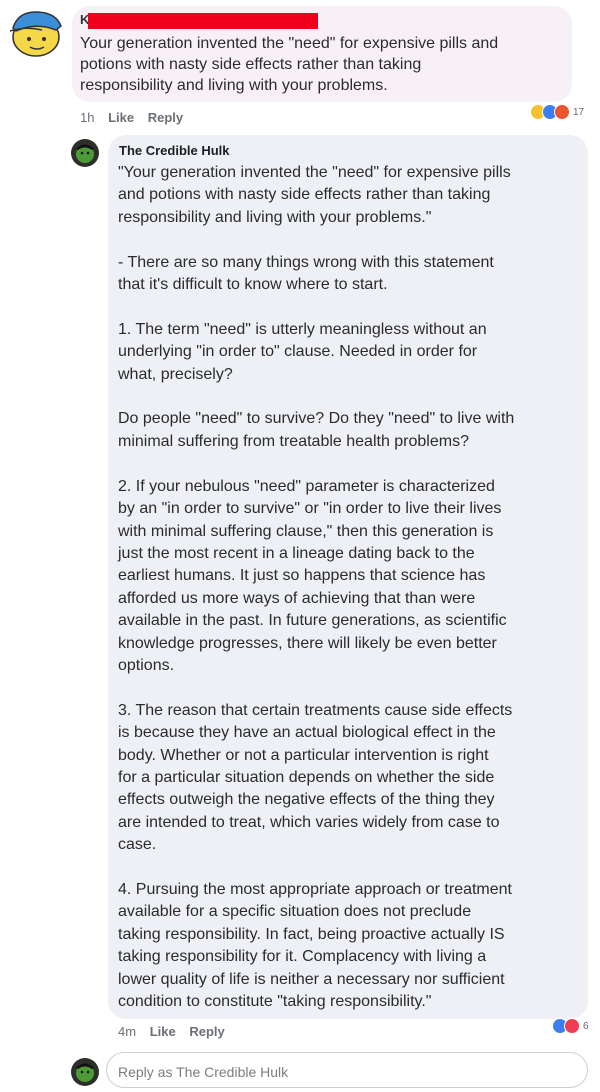 Image resolution: width=600 pixels, height=1092 pixels. Describe the element at coordinates (203, 1072) in the screenshot. I see `reply-input-placeholder: Reply as The Credible Hulk` at that location.